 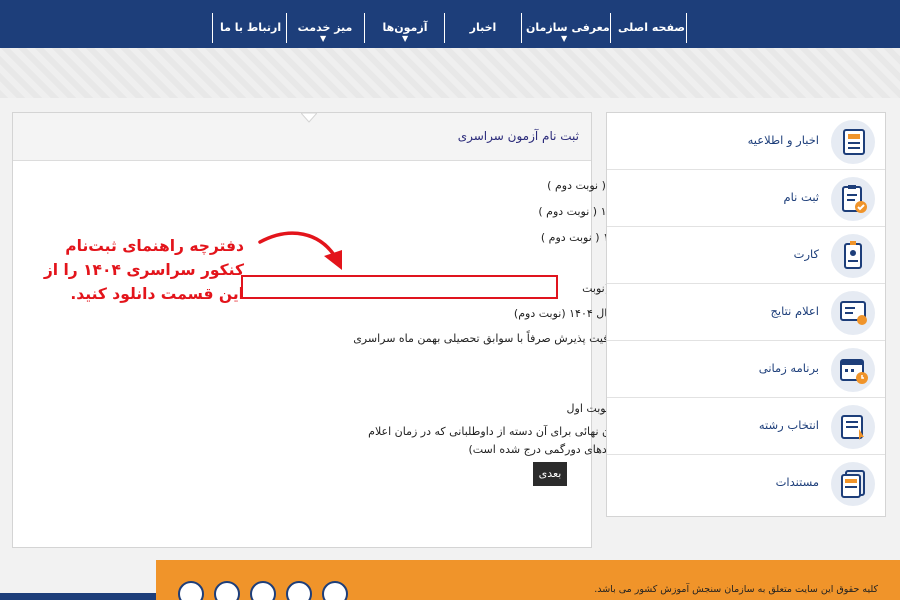 What do you see at coordinates (853, 427) in the screenshot?
I see `select-field-icon` at bounding box center [853, 427].